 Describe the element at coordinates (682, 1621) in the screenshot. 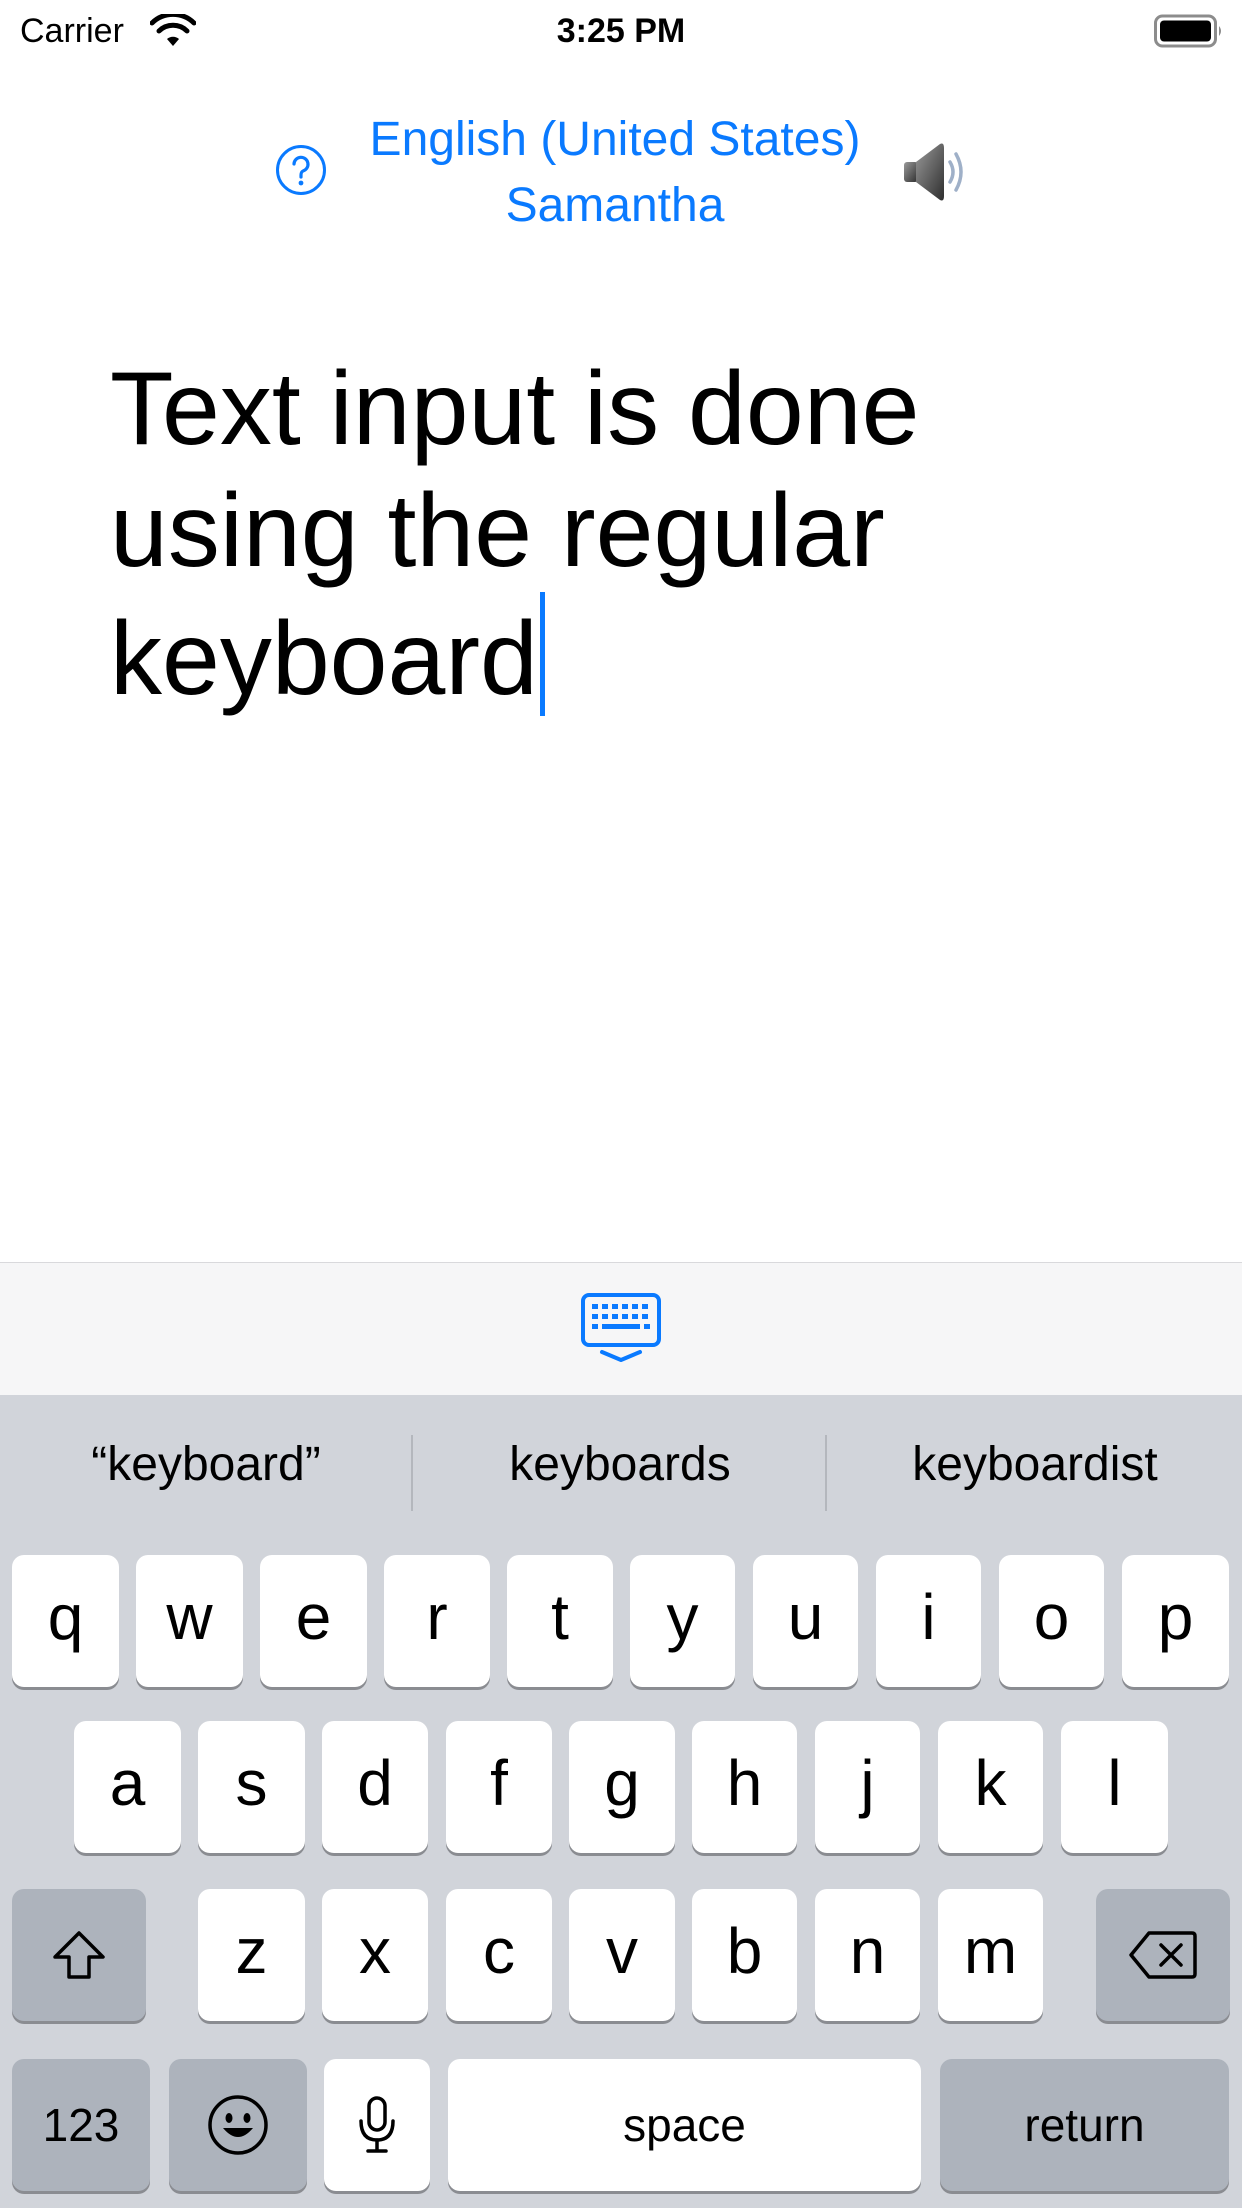

I see `key-y: y` at that location.